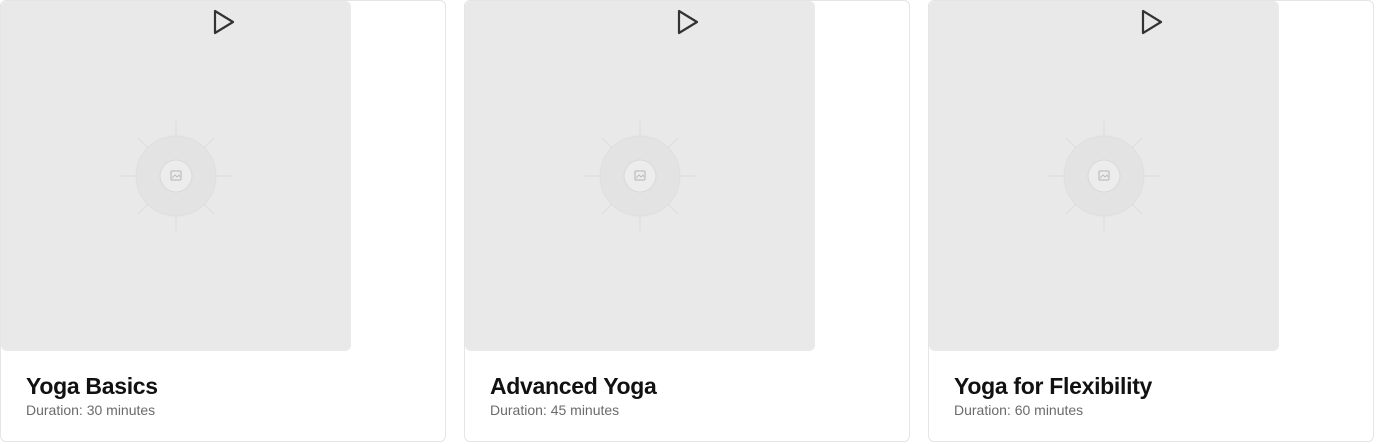 The height and width of the screenshot is (444, 1376). What do you see at coordinates (1053, 386) in the screenshot?
I see `course-title: Yoga for Flexibility` at bounding box center [1053, 386].